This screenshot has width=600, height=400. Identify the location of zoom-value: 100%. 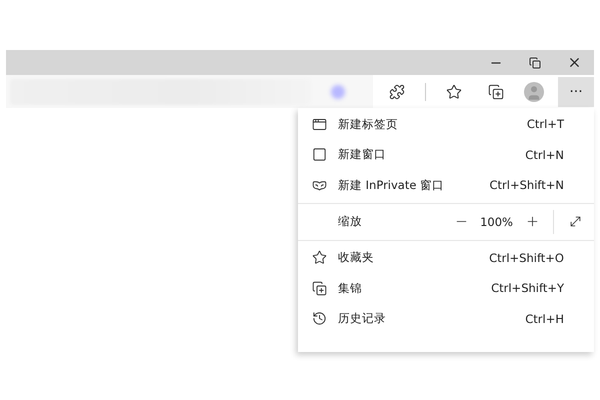
(496, 221).